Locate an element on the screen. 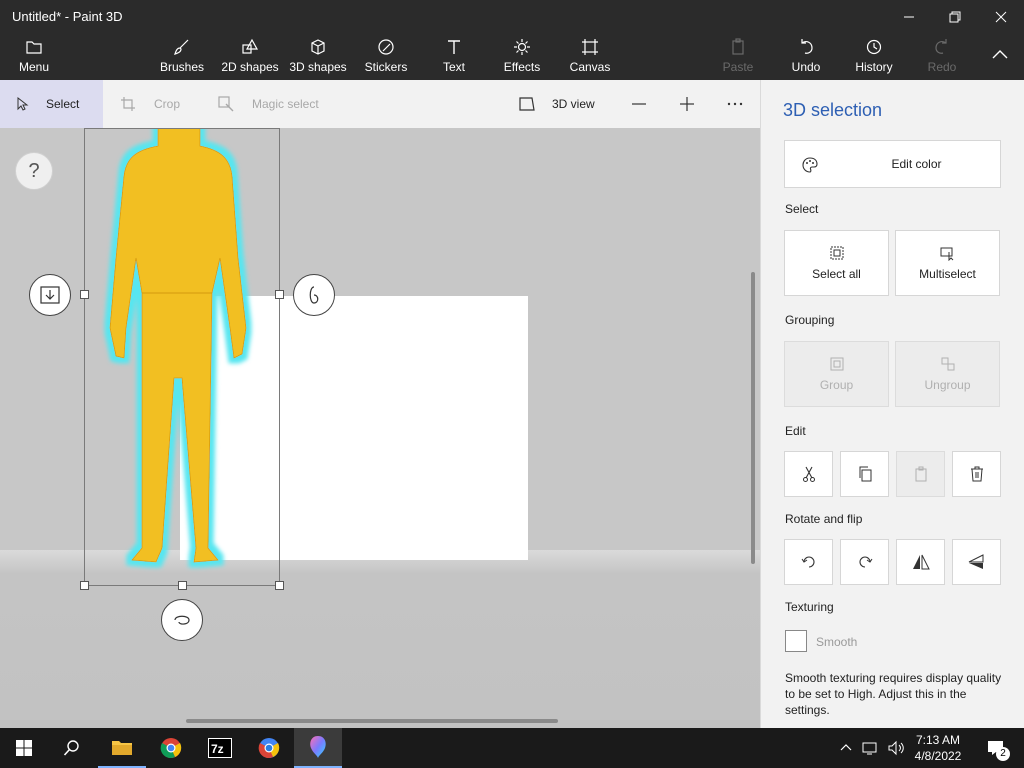 Image resolution: width=1024 pixels, height=768 pixels. paint3d-taskbar is located at coordinates (318, 748).